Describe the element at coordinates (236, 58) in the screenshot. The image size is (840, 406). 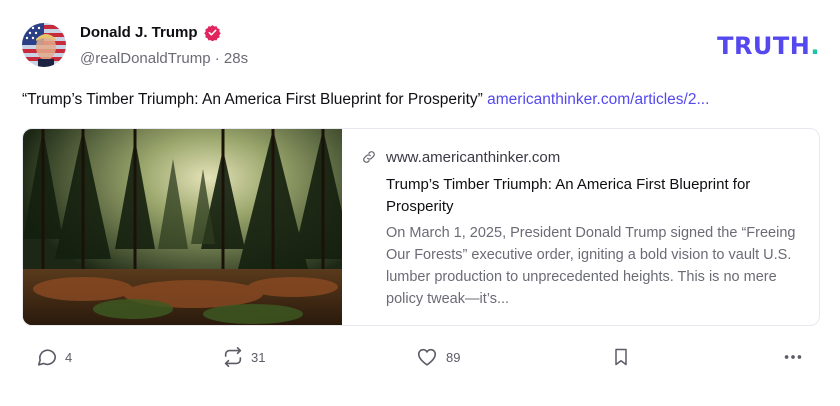
I see `post-time: 28s` at that location.